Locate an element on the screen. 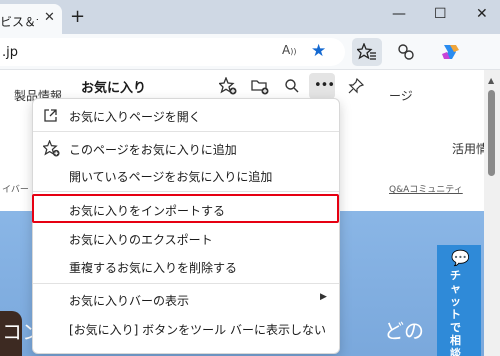 The width and height of the screenshot is (500, 356). link-qa-community: Q&Aコミュニティ is located at coordinates (426, 188).